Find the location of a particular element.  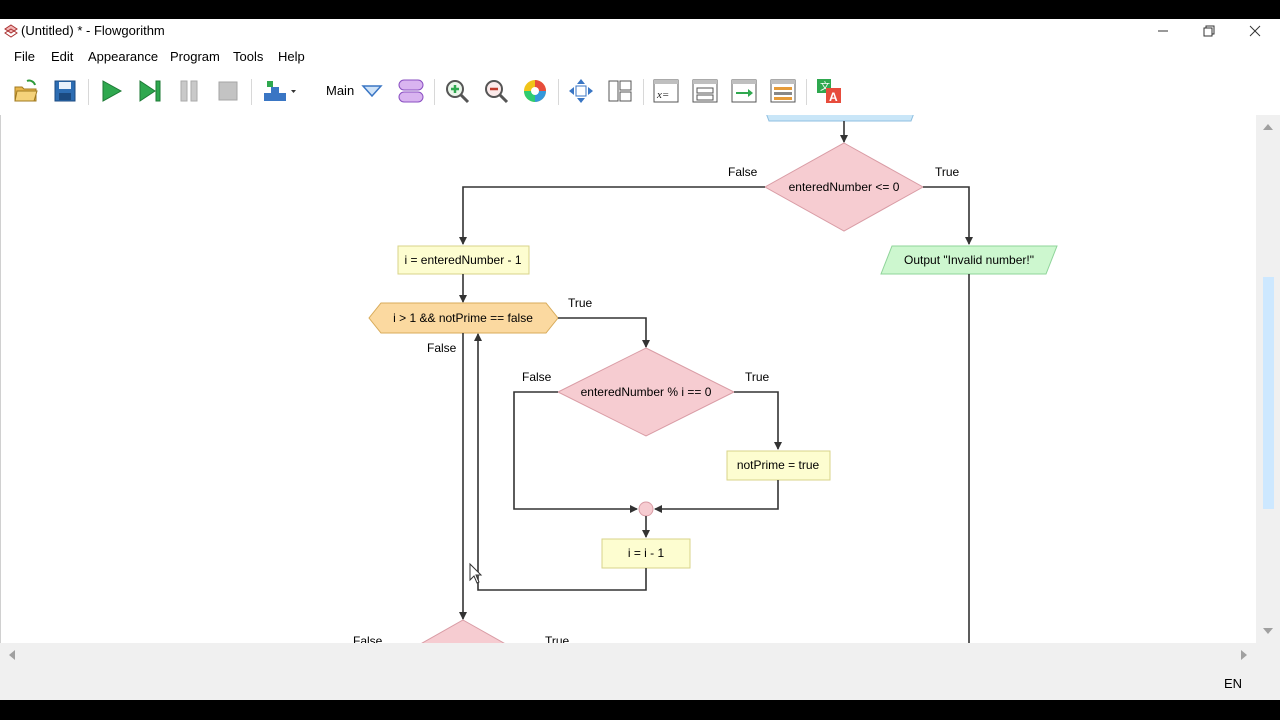

minimize-button is located at coordinates (1163, 31).